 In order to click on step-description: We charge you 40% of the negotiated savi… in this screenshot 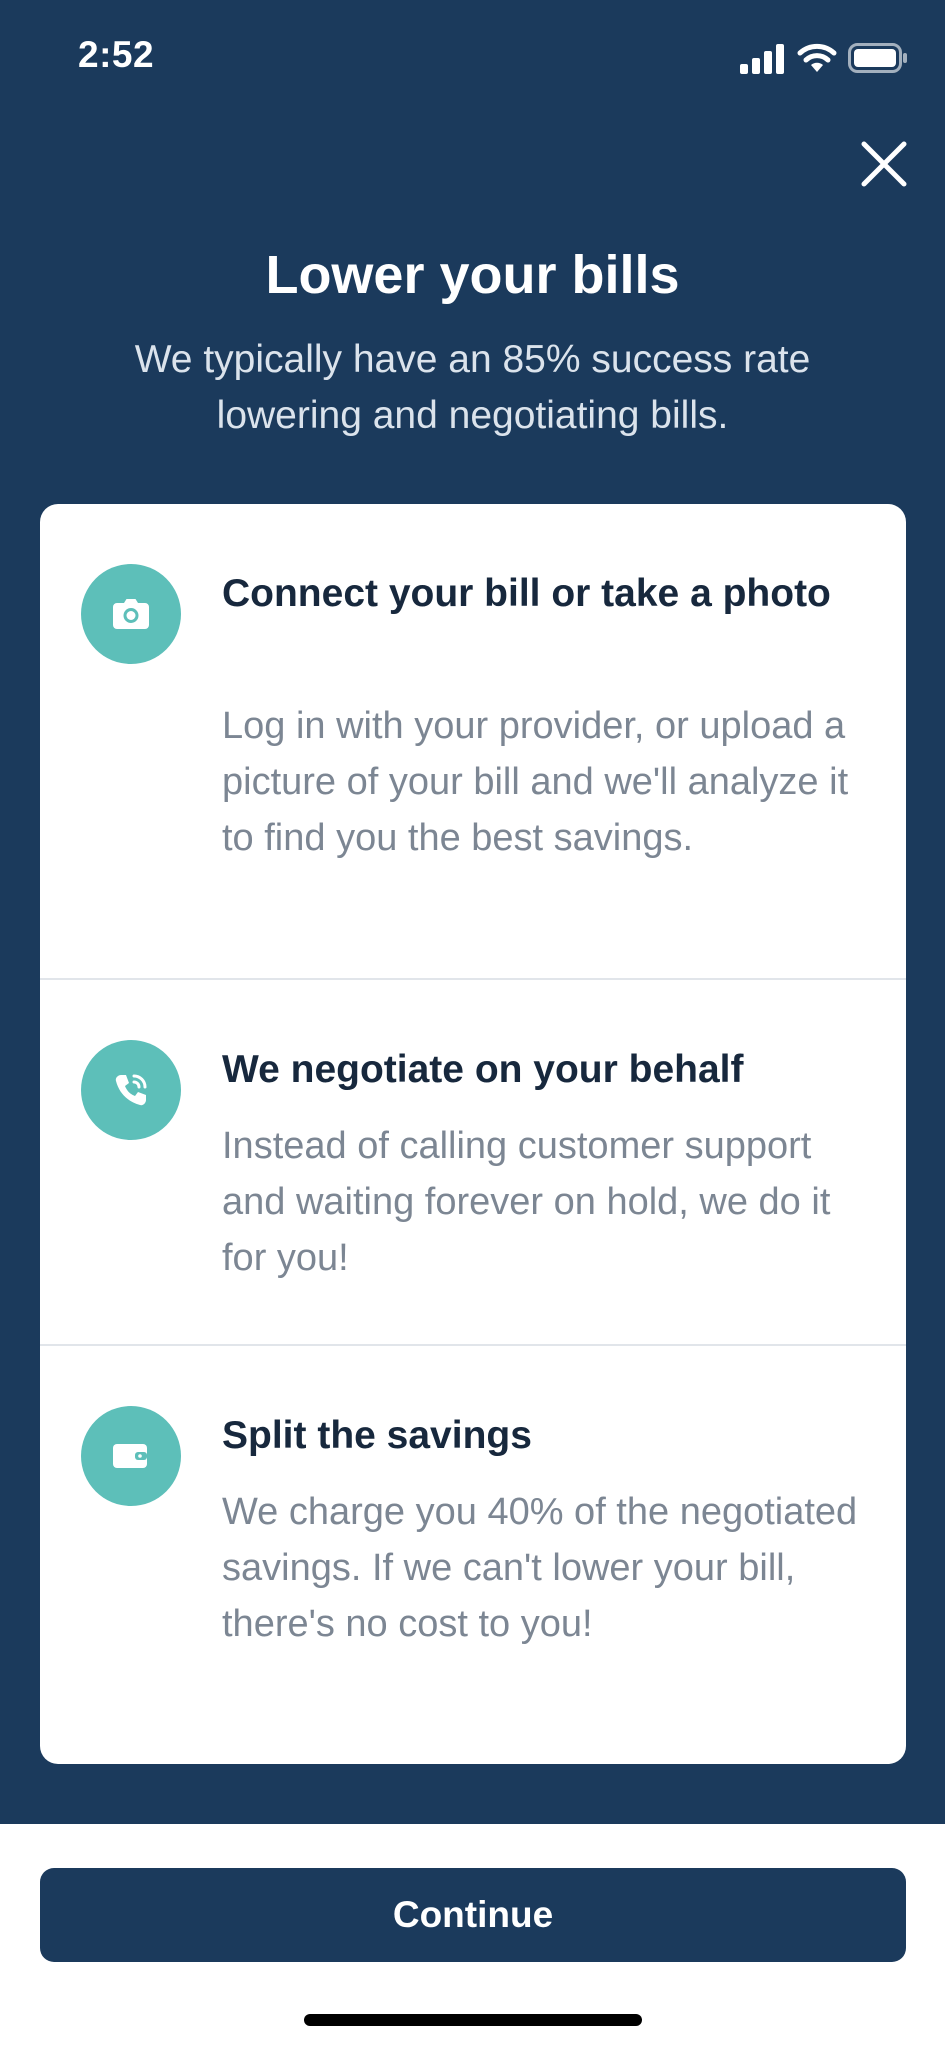, I will do `click(540, 1568)`.